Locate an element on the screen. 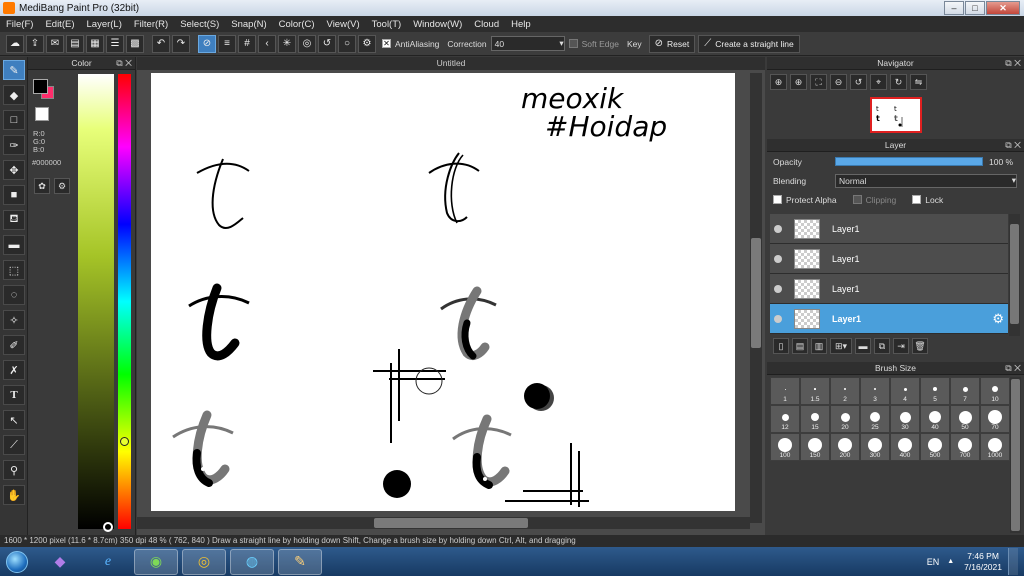 This screenshot has height=576, width=1024. brush-size-cell: 700 is located at coordinates (965, 447).